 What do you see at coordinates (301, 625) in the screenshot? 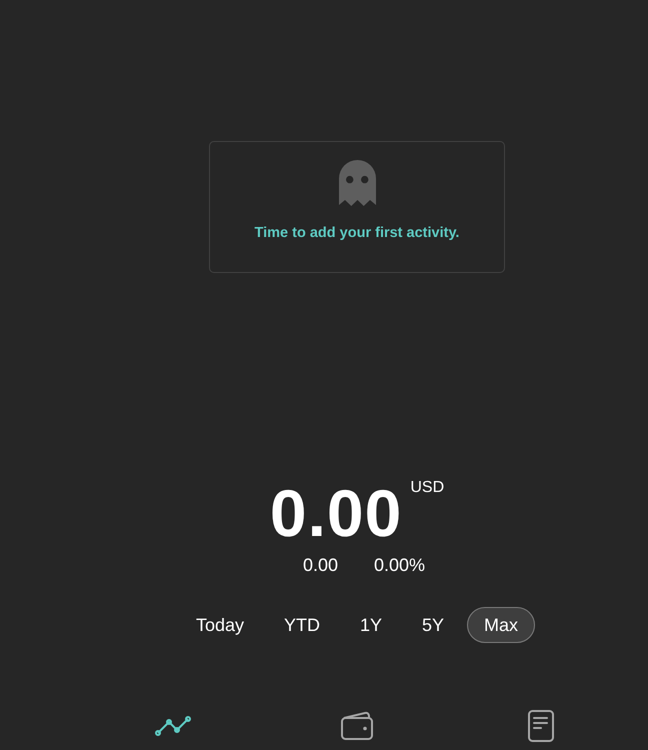
I see `range-tab: YTD` at bounding box center [301, 625].